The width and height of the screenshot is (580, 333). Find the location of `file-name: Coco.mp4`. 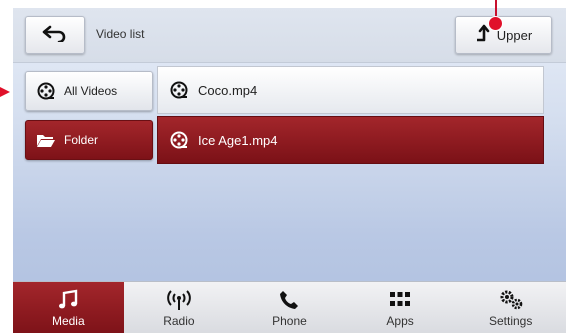

file-name: Coco.mp4 is located at coordinates (228, 90).